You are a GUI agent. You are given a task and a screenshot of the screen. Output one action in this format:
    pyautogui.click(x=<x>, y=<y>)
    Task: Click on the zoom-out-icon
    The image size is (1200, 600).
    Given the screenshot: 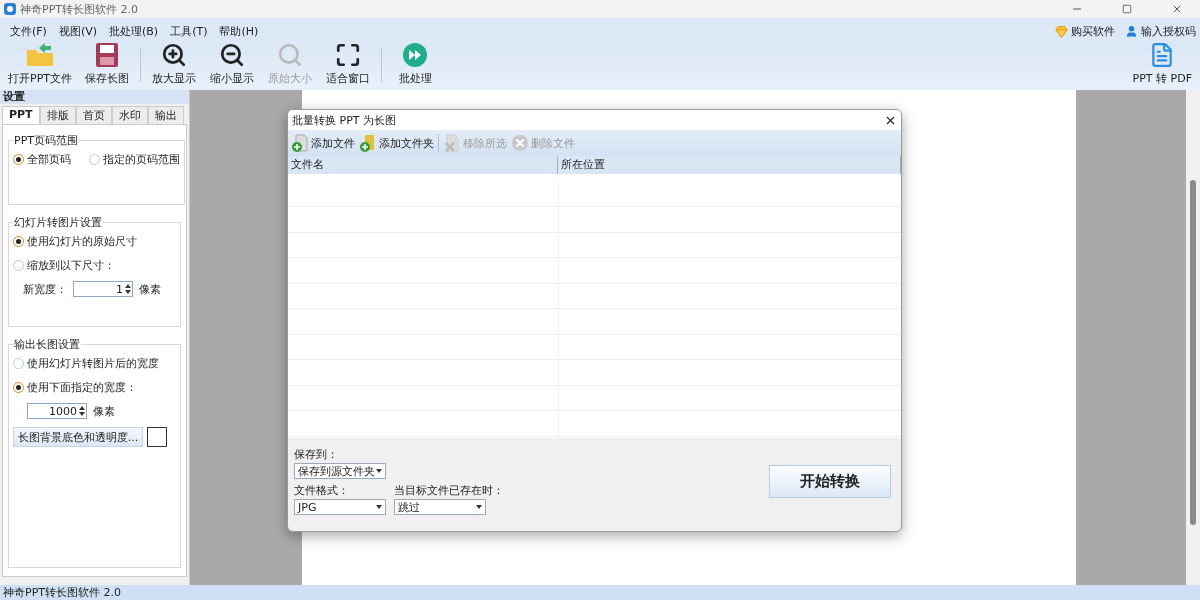 What is the action you would take?
    pyautogui.click(x=232, y=55)
    